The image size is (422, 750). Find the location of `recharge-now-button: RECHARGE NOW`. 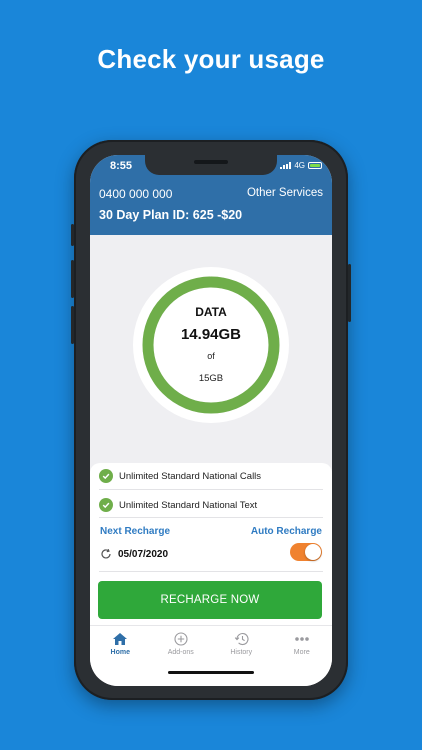

recharge-now-button: RECHARGE NOW is located at coordinates (210, 600).